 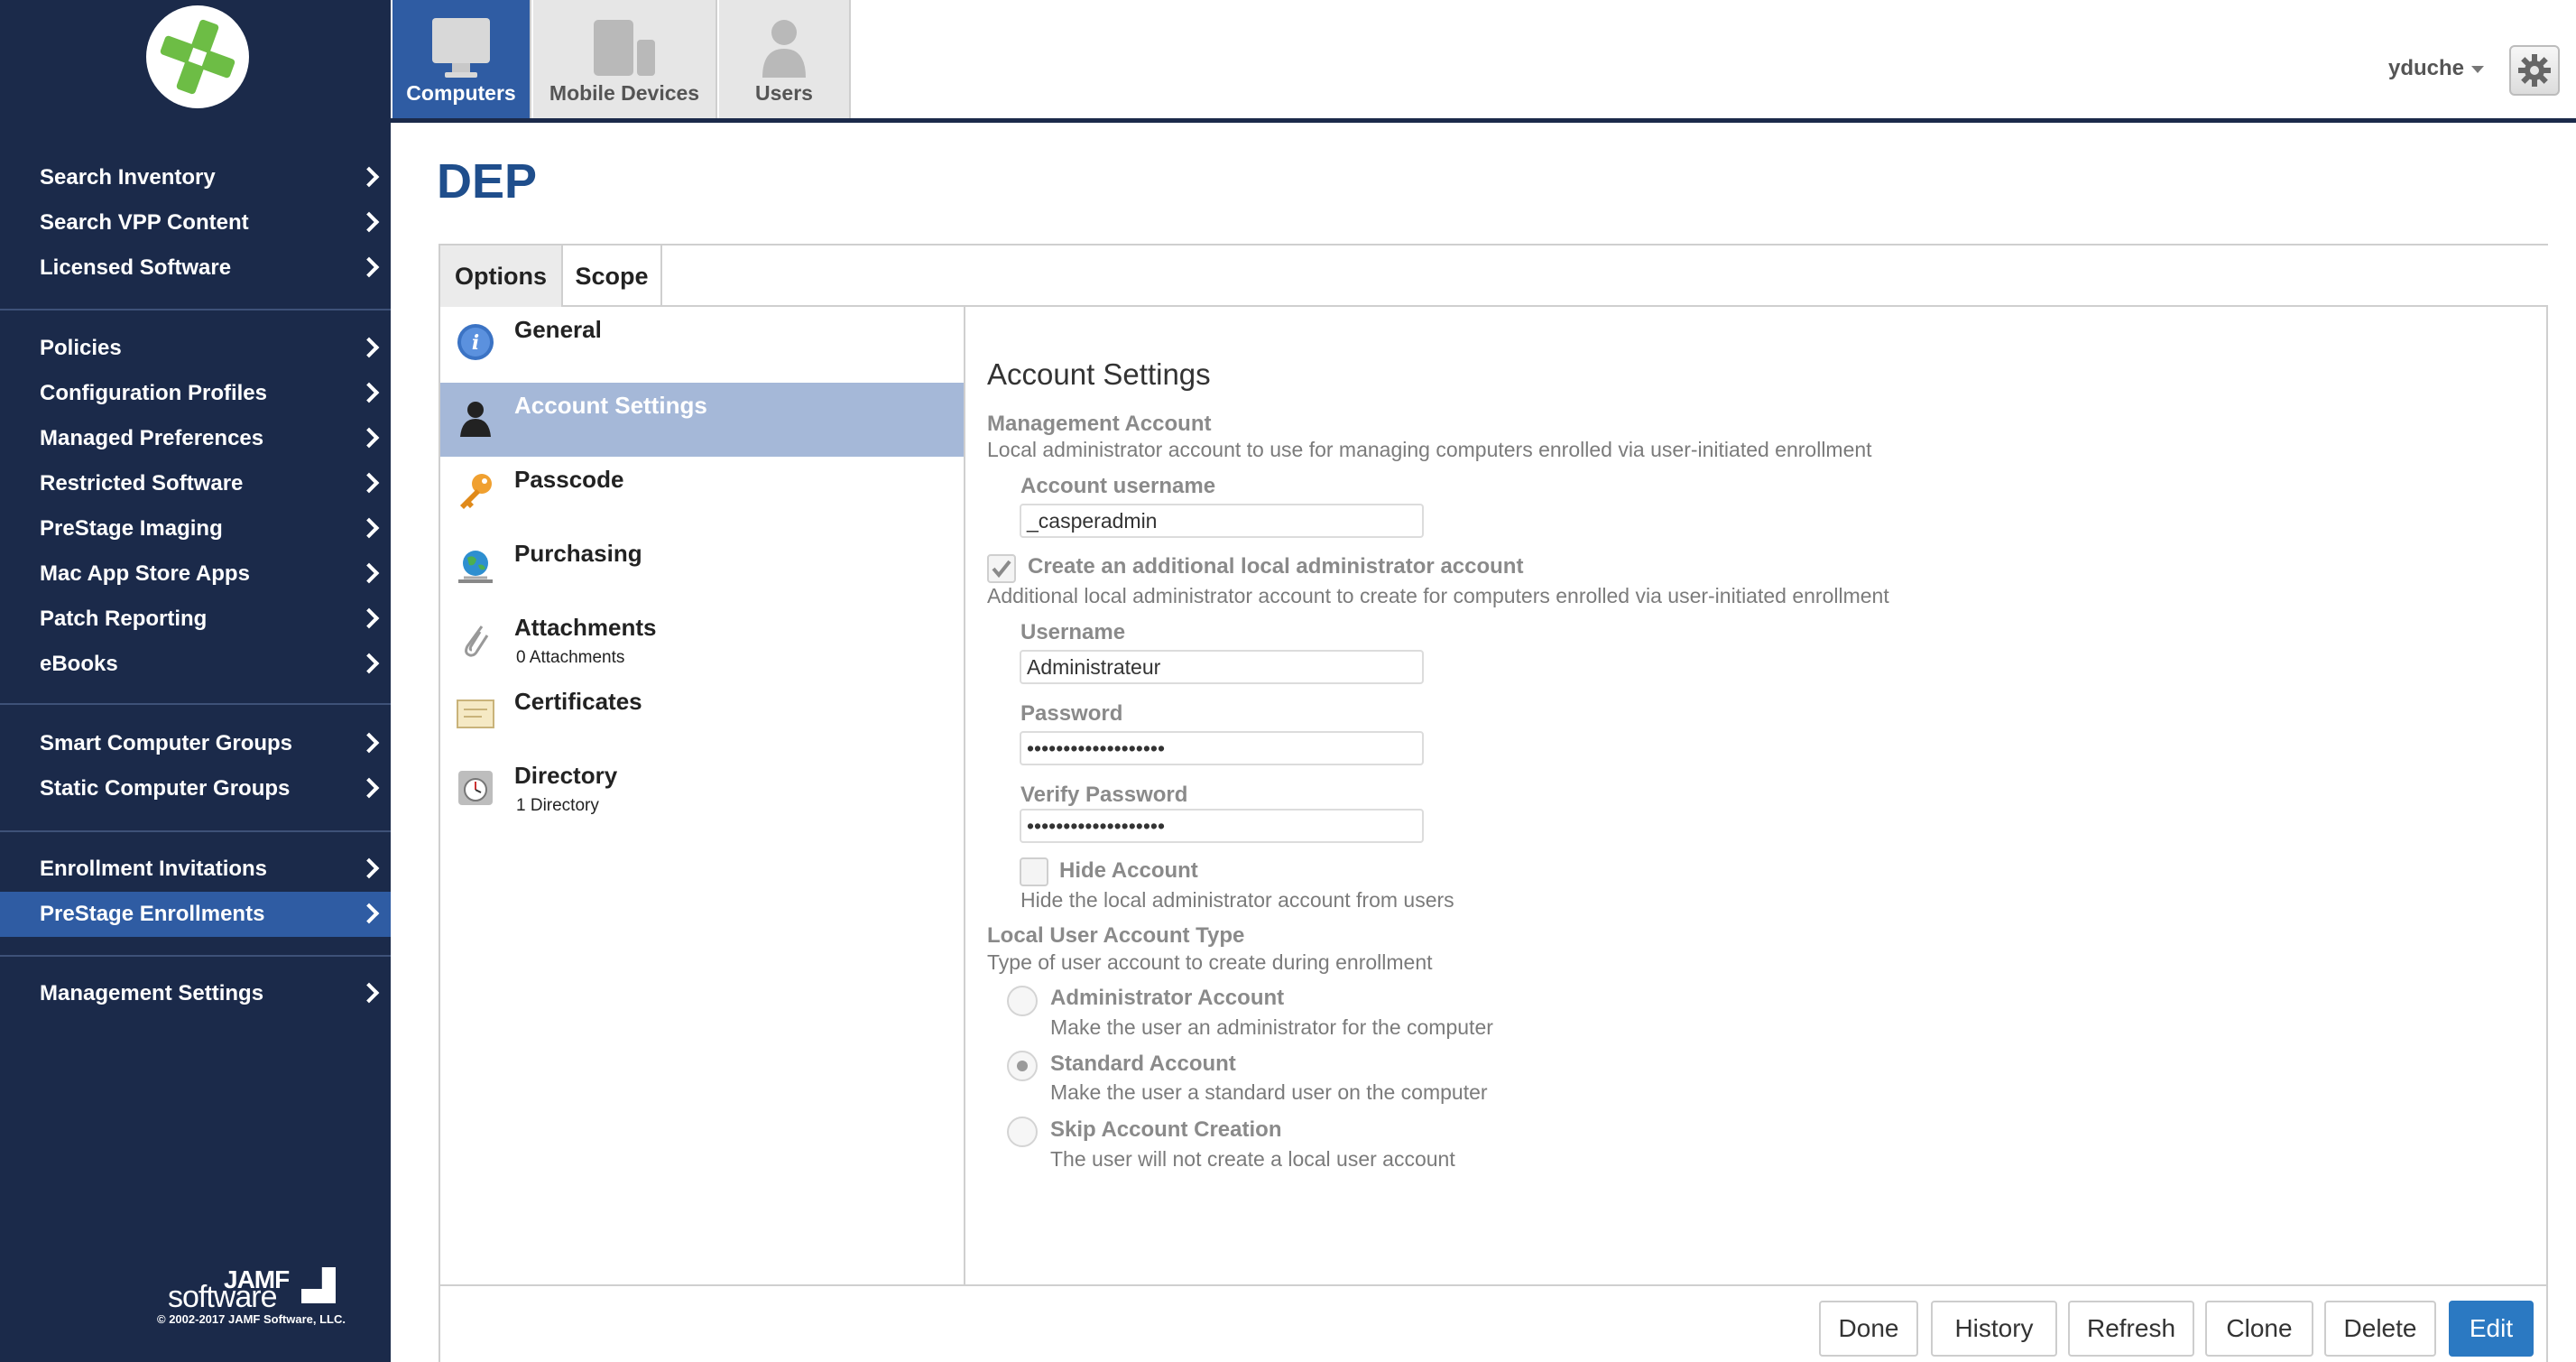 What do you see at coordinates (153, 393) in the screenshot?
I see `sidebar-item-label: Configuration Profiles` at bounding box center [153, 393].